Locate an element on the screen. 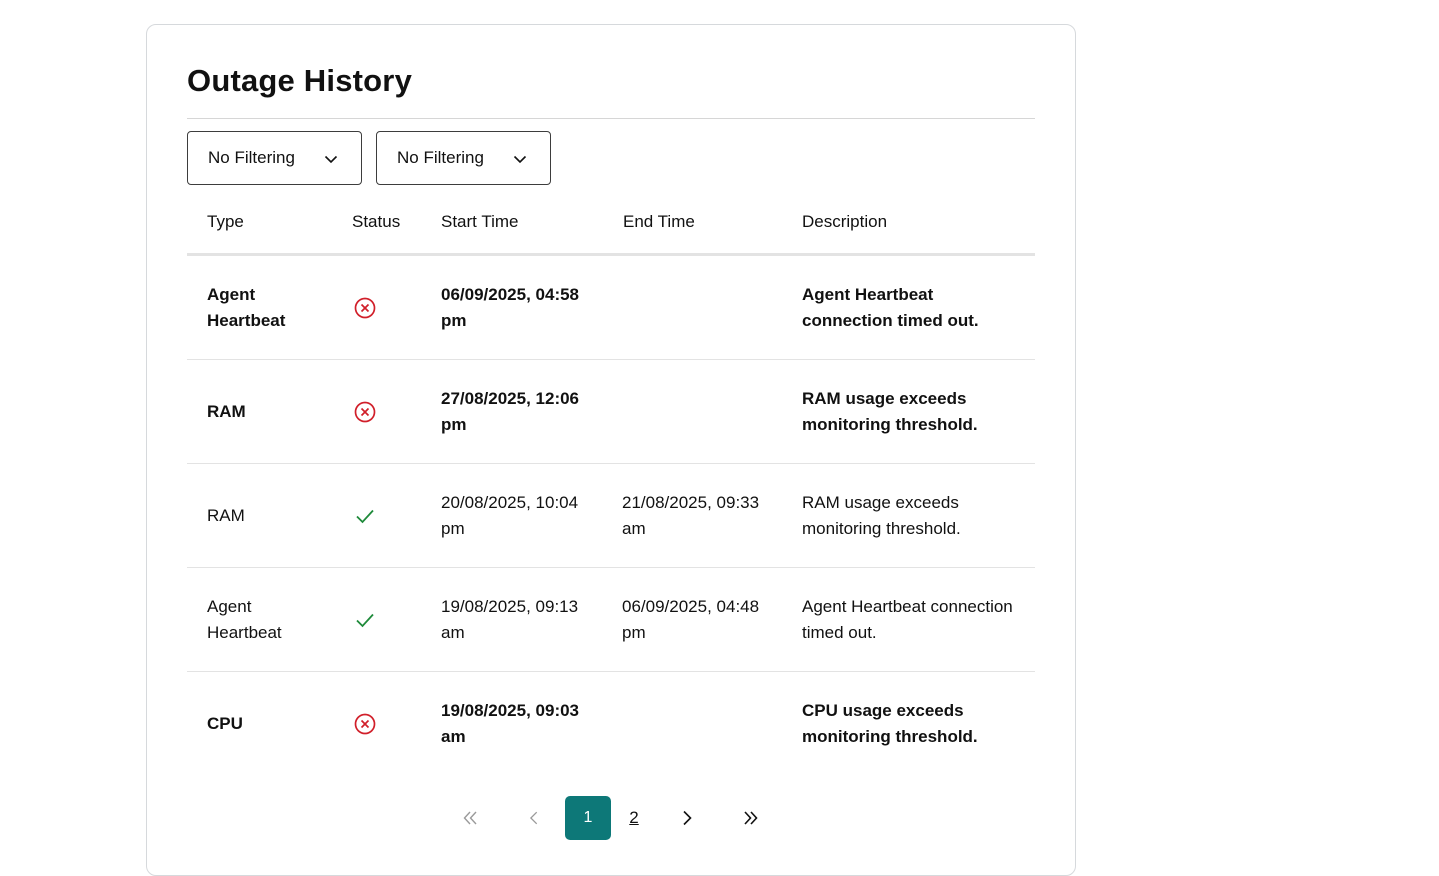 The image size is (1439, 876). header-description: Description is located at coordinates (844, 222).